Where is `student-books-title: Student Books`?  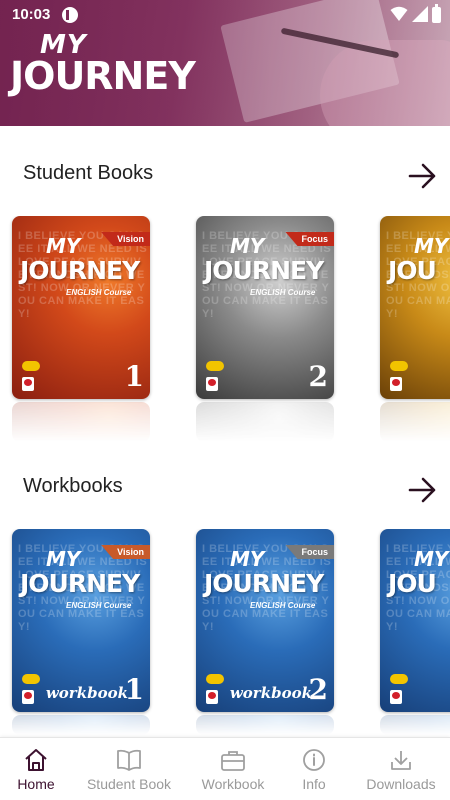 student-books-title: Student Books is located at coordinates (88, 173).